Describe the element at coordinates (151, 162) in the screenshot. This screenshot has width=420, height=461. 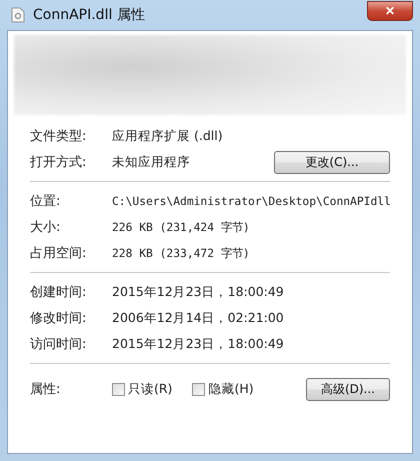
I see `field-value: 未知应用程序` at that location.